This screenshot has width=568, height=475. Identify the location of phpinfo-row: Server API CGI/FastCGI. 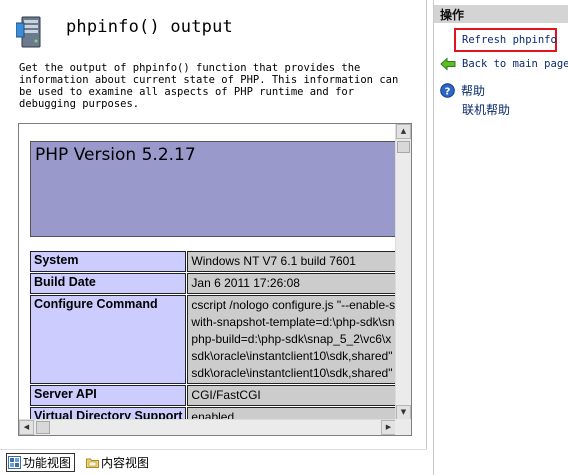
(213, 395).